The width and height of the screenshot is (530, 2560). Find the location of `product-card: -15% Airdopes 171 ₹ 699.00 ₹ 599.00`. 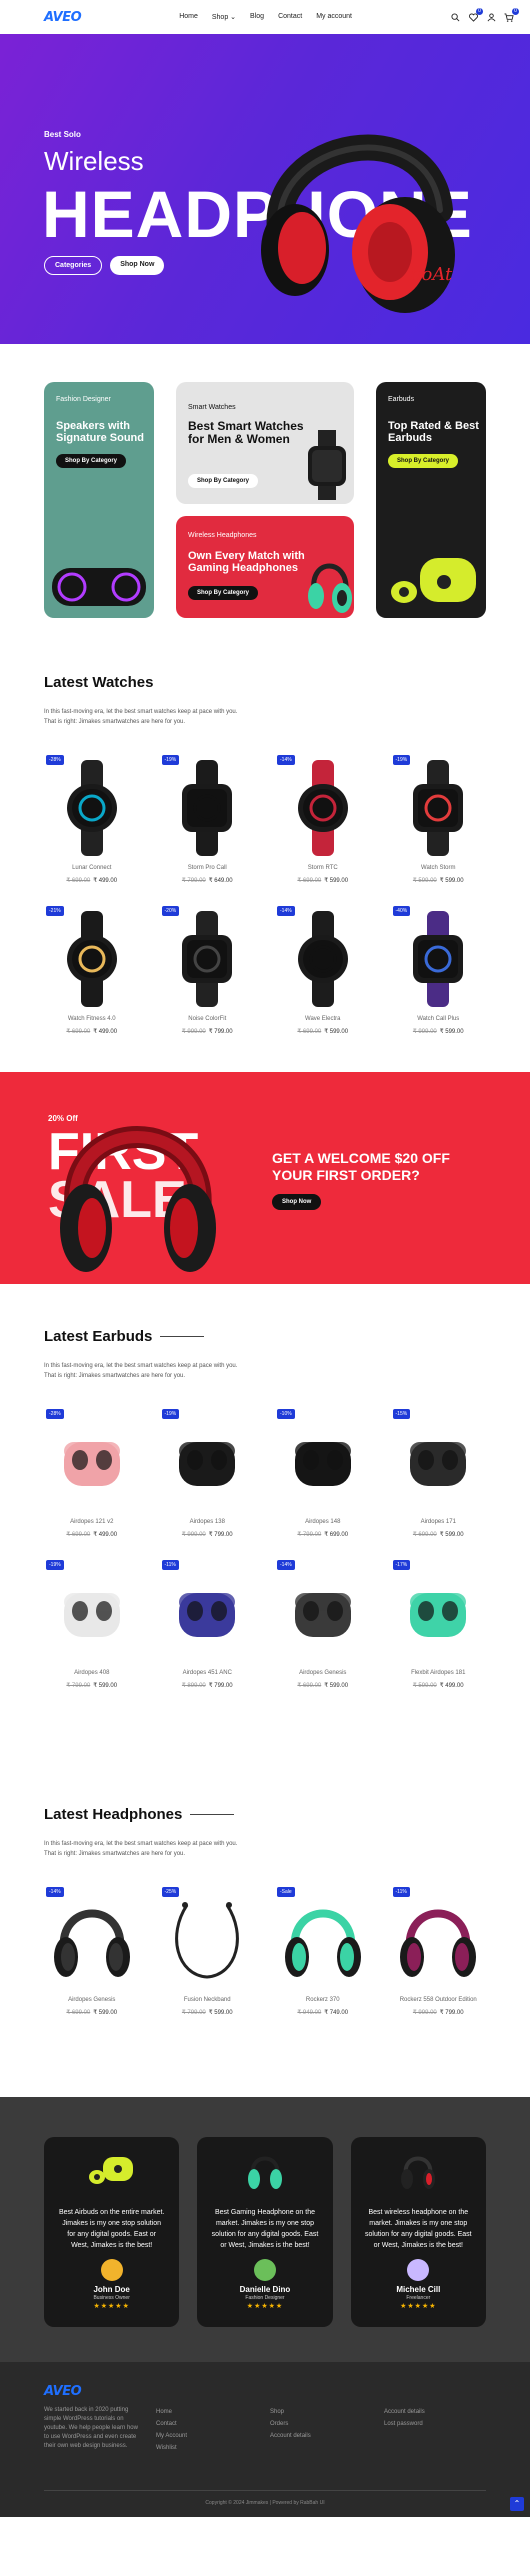

product-card: -15% Airdopes 171 ₹ 699.00 ₹ 599.00 is located at coordinates (439, 1472).